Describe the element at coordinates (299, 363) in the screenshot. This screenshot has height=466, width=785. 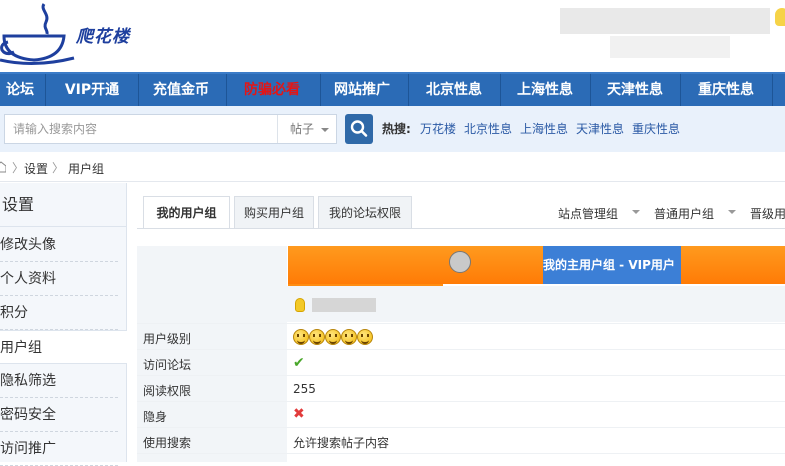
I see `check-icon: ✔` at that location.